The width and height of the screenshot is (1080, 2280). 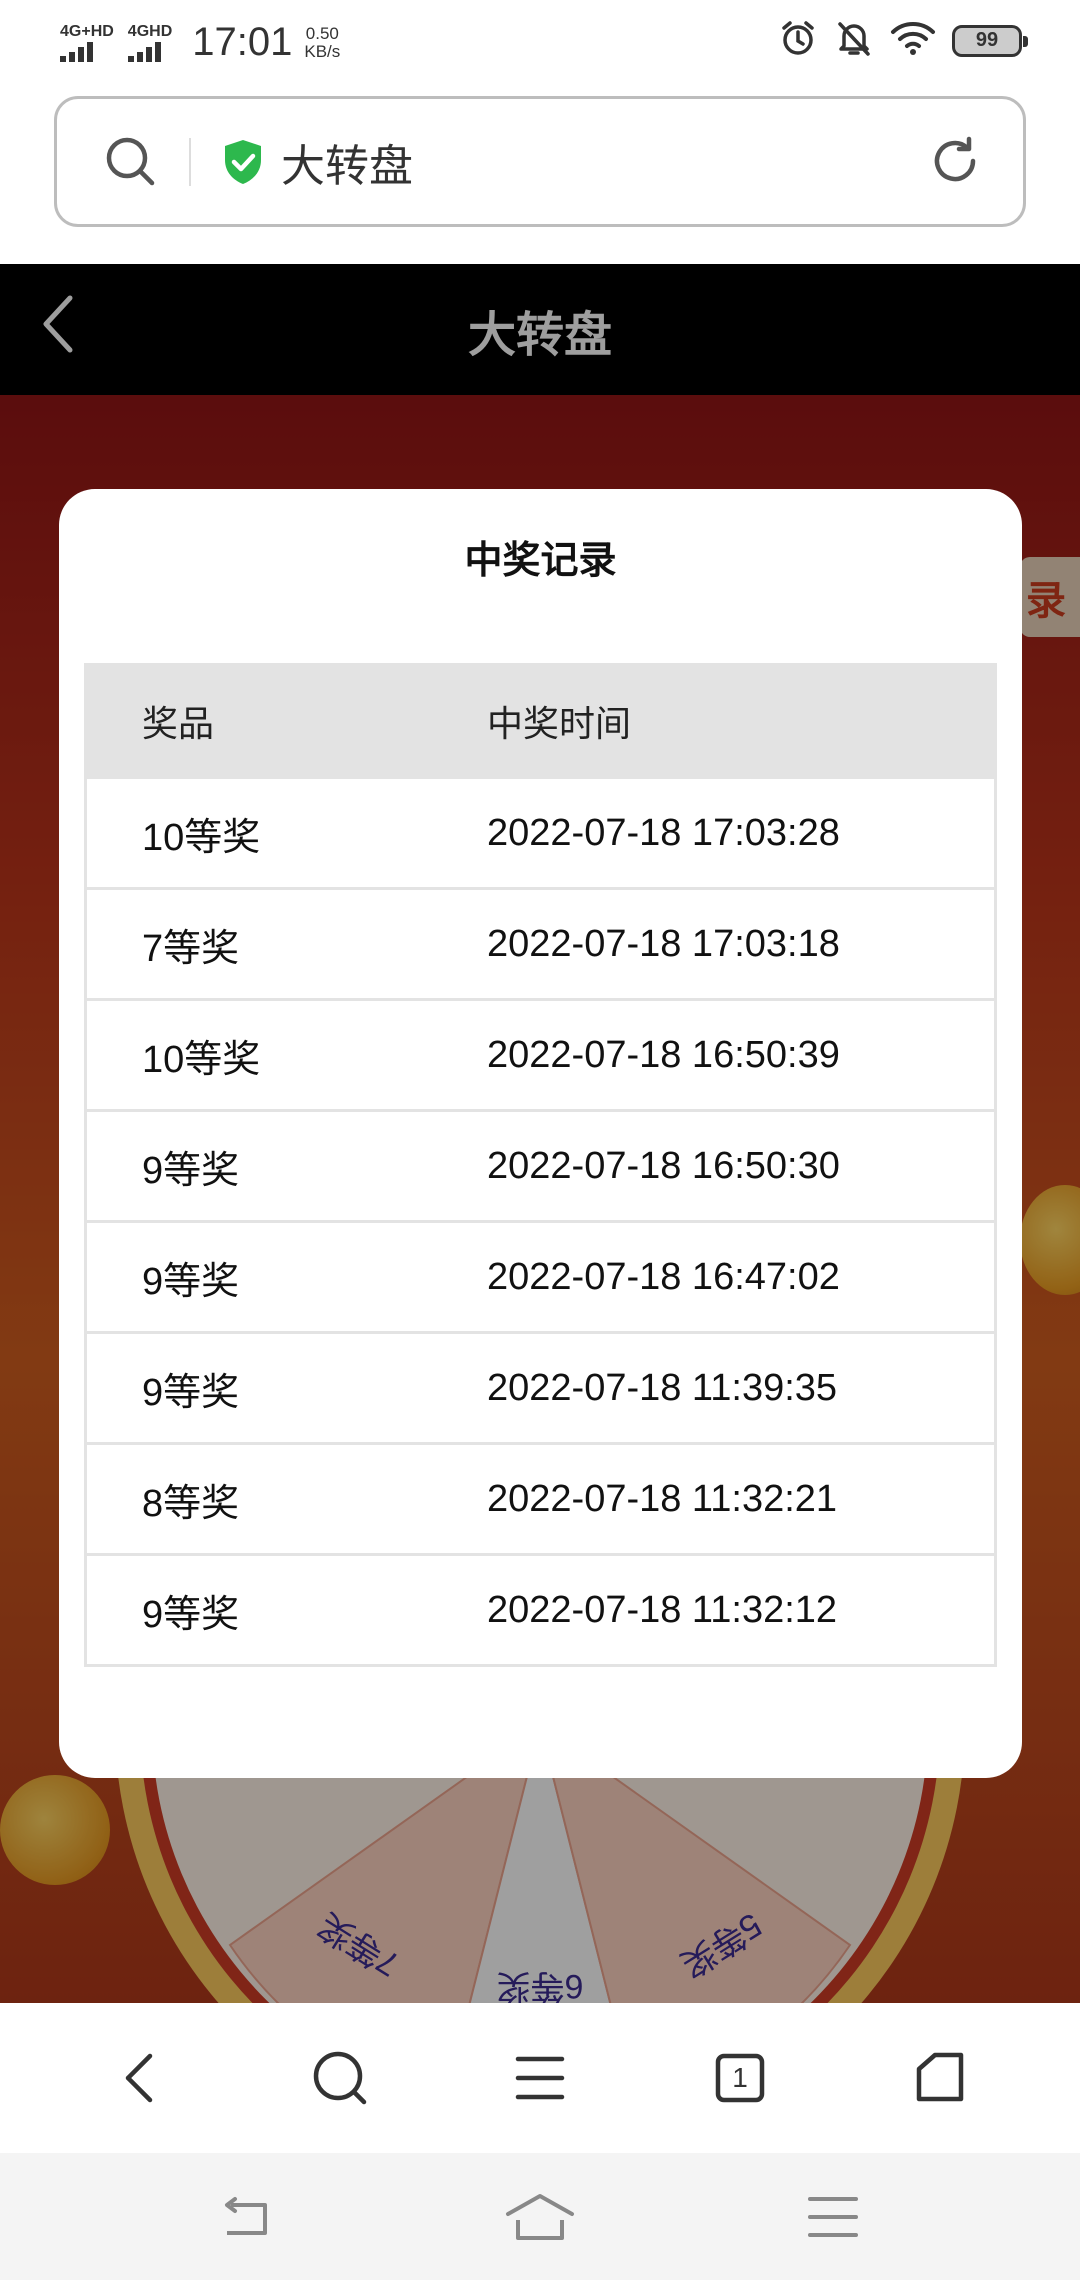 I want to click on time-cell: 2022-07-18 11:32:21, so click(x=662, y=1498).